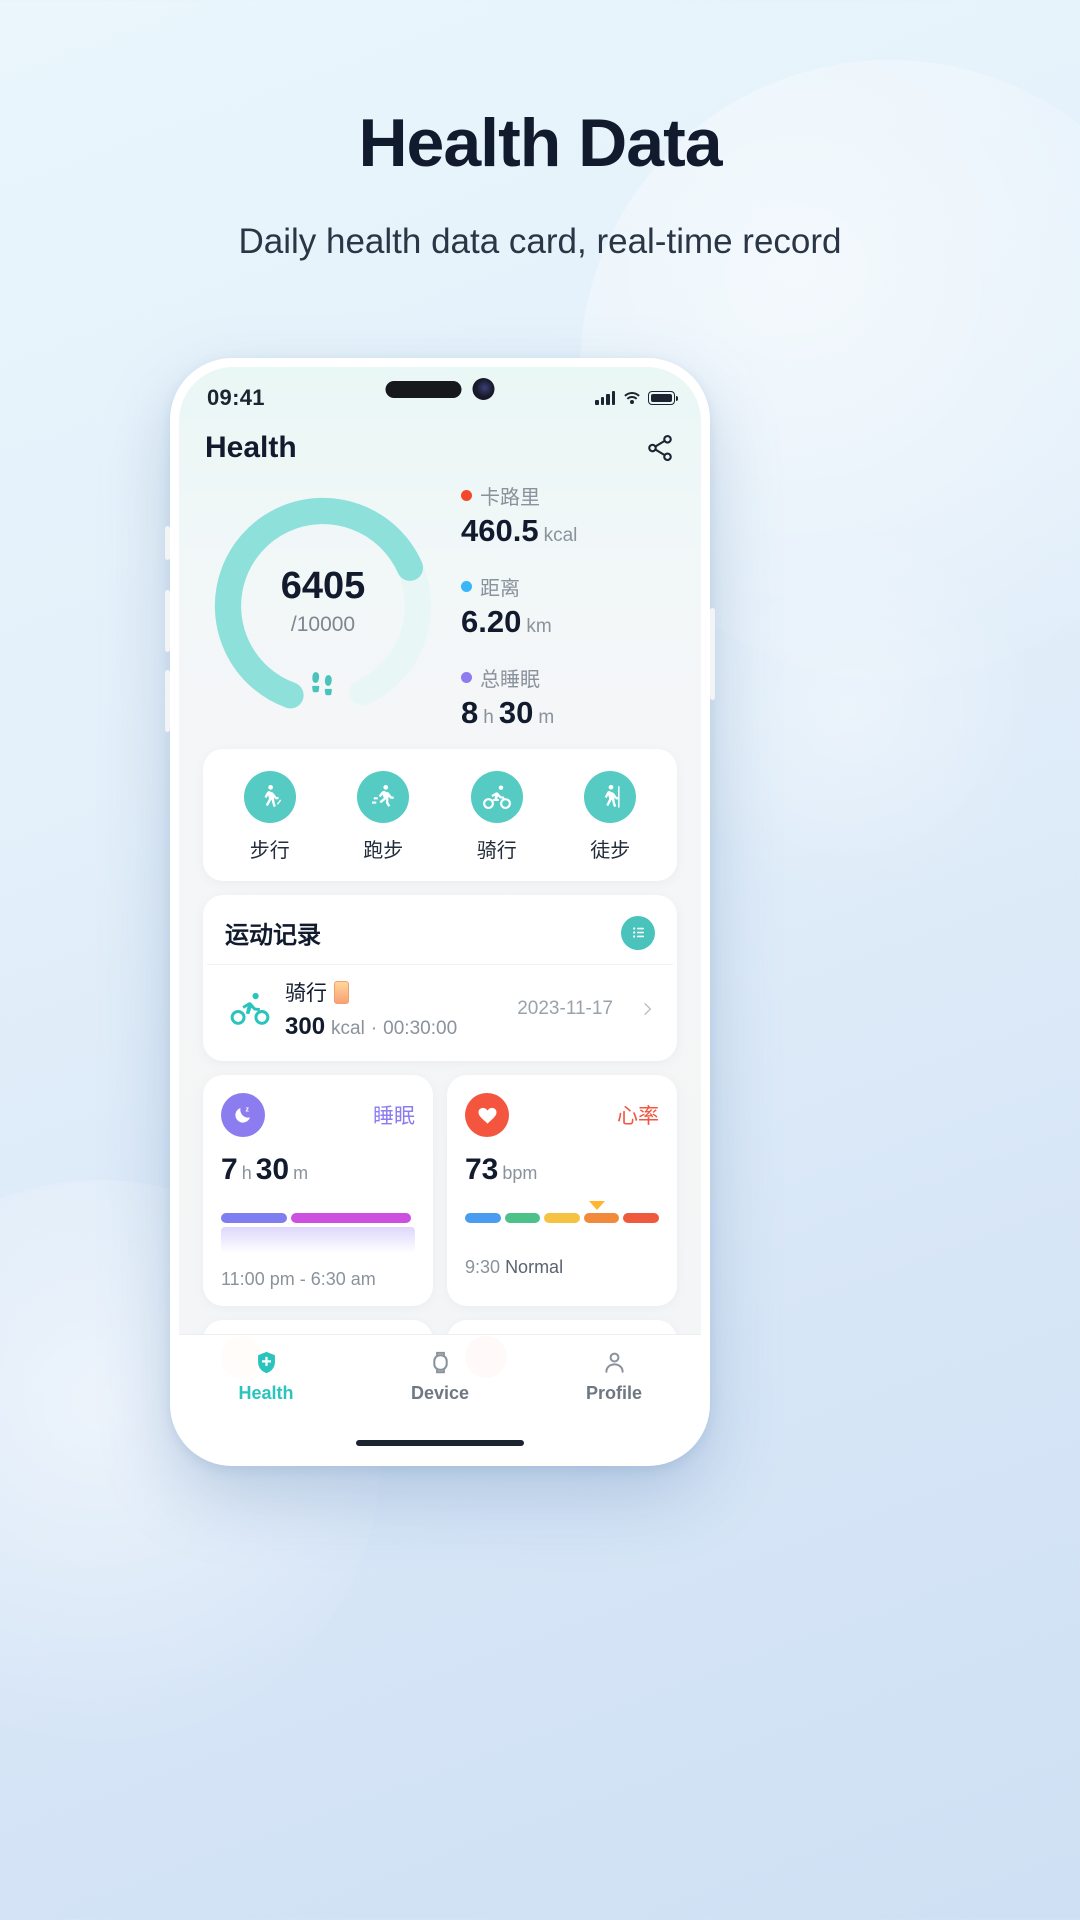 This screenshot has height=1920, width=1080. Describe the element at coordinates (540, 143) in the screenshot. I see `page-title: Health Data` at that location.